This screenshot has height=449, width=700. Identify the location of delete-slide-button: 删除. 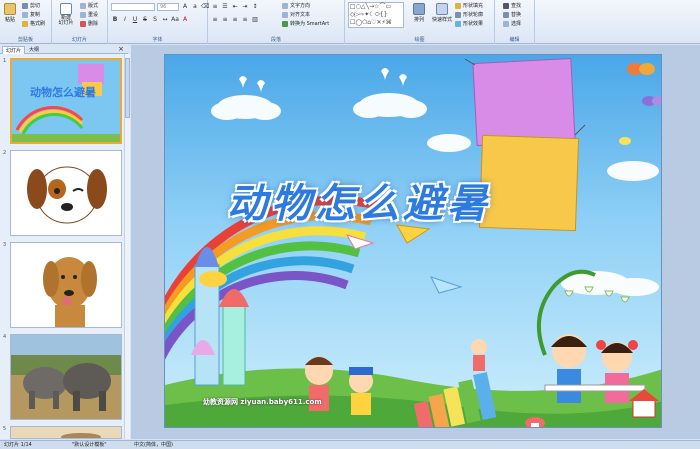
(89, 23).